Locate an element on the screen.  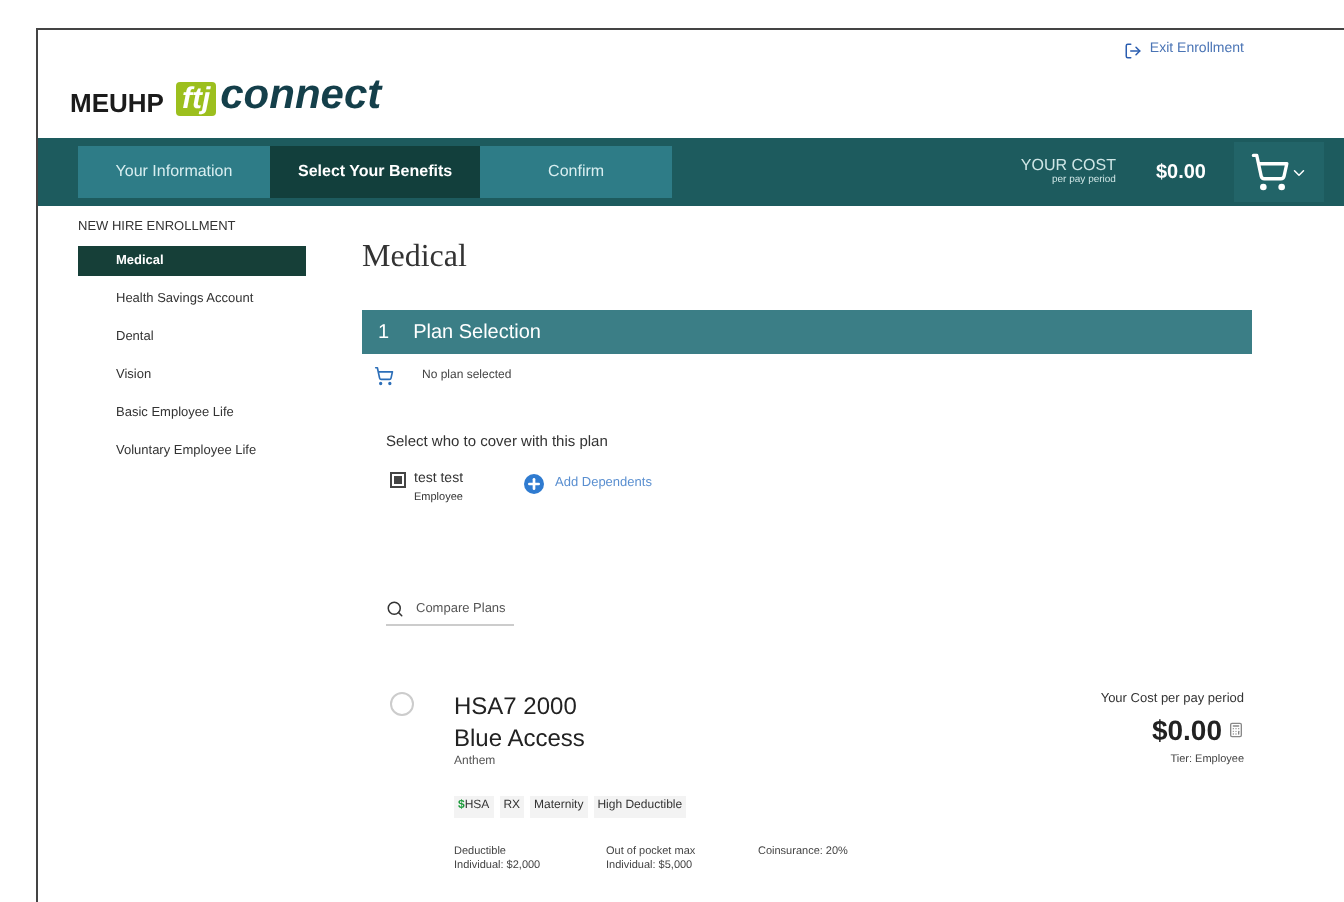
exit-icon is located at coordinates (1132, 50).